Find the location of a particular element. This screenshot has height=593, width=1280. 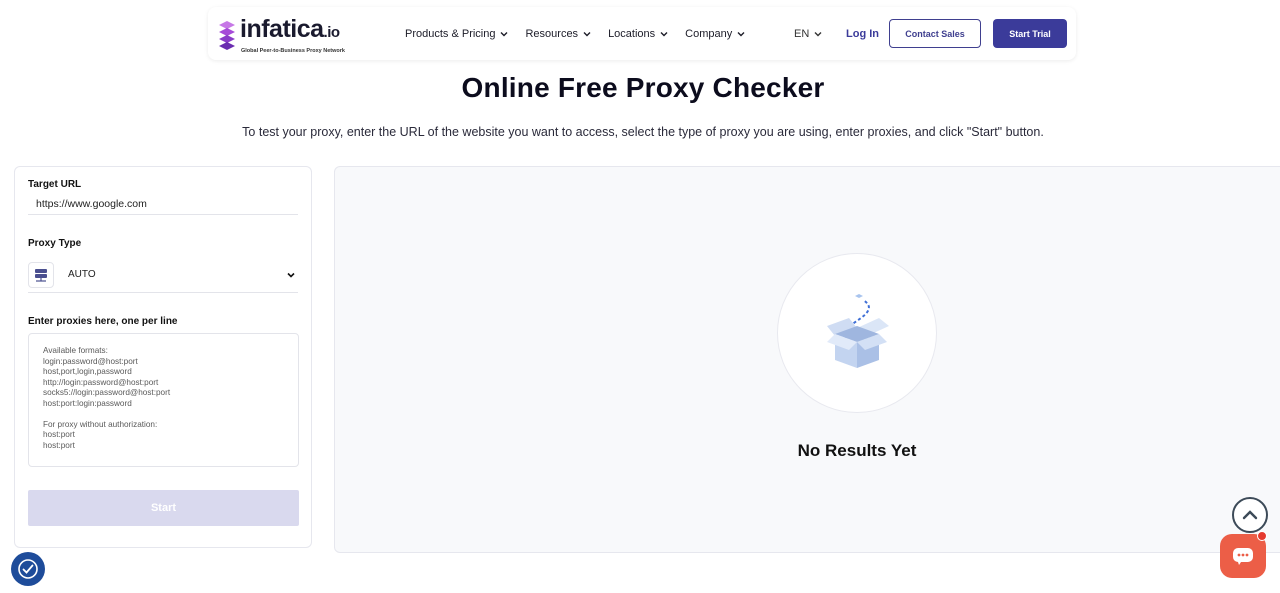

logo-stack-icon is located at coordinates (227, 35).